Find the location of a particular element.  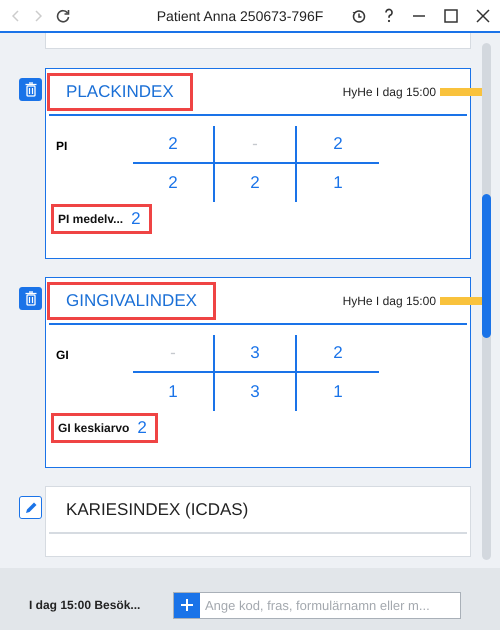

history-icon is located at coordinates (359, 15).